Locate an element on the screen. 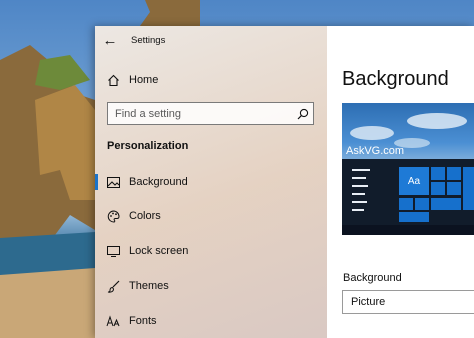 The width and height of the screenshot is (474, 338). background-dropdown-value: Picture is located at coordinates (368, 302).